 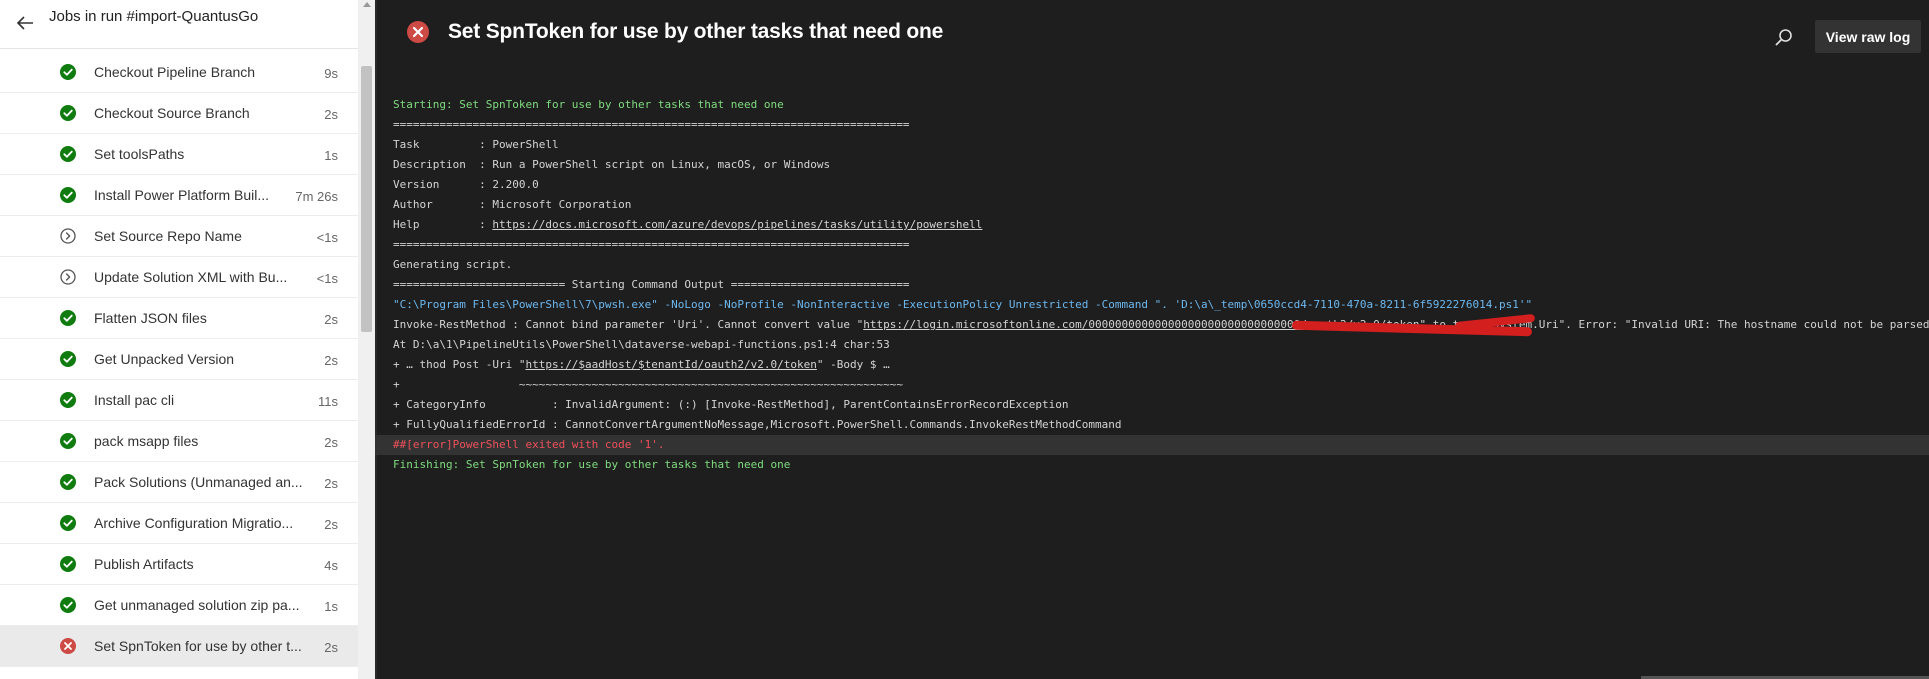 I want to click on log-line: Version : 2.200.0, so click(x=466, y=184).